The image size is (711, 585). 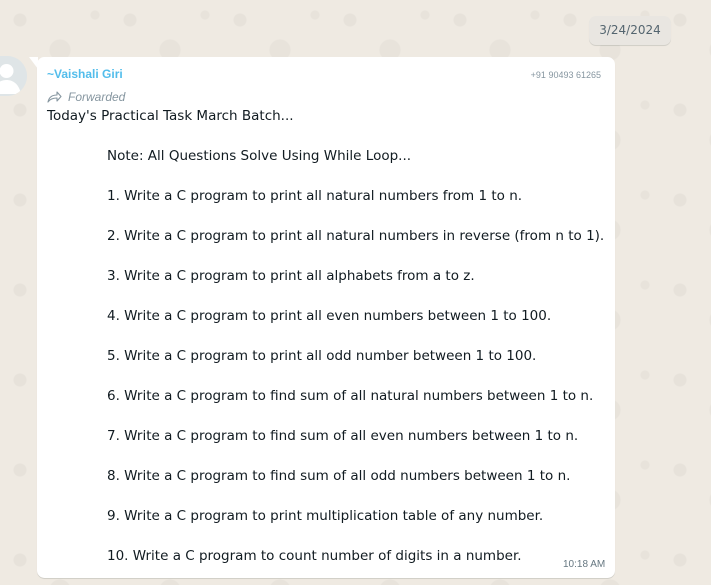 I want to click on sender-name: ~Vaishali Giri, so click(x=85, y=74).